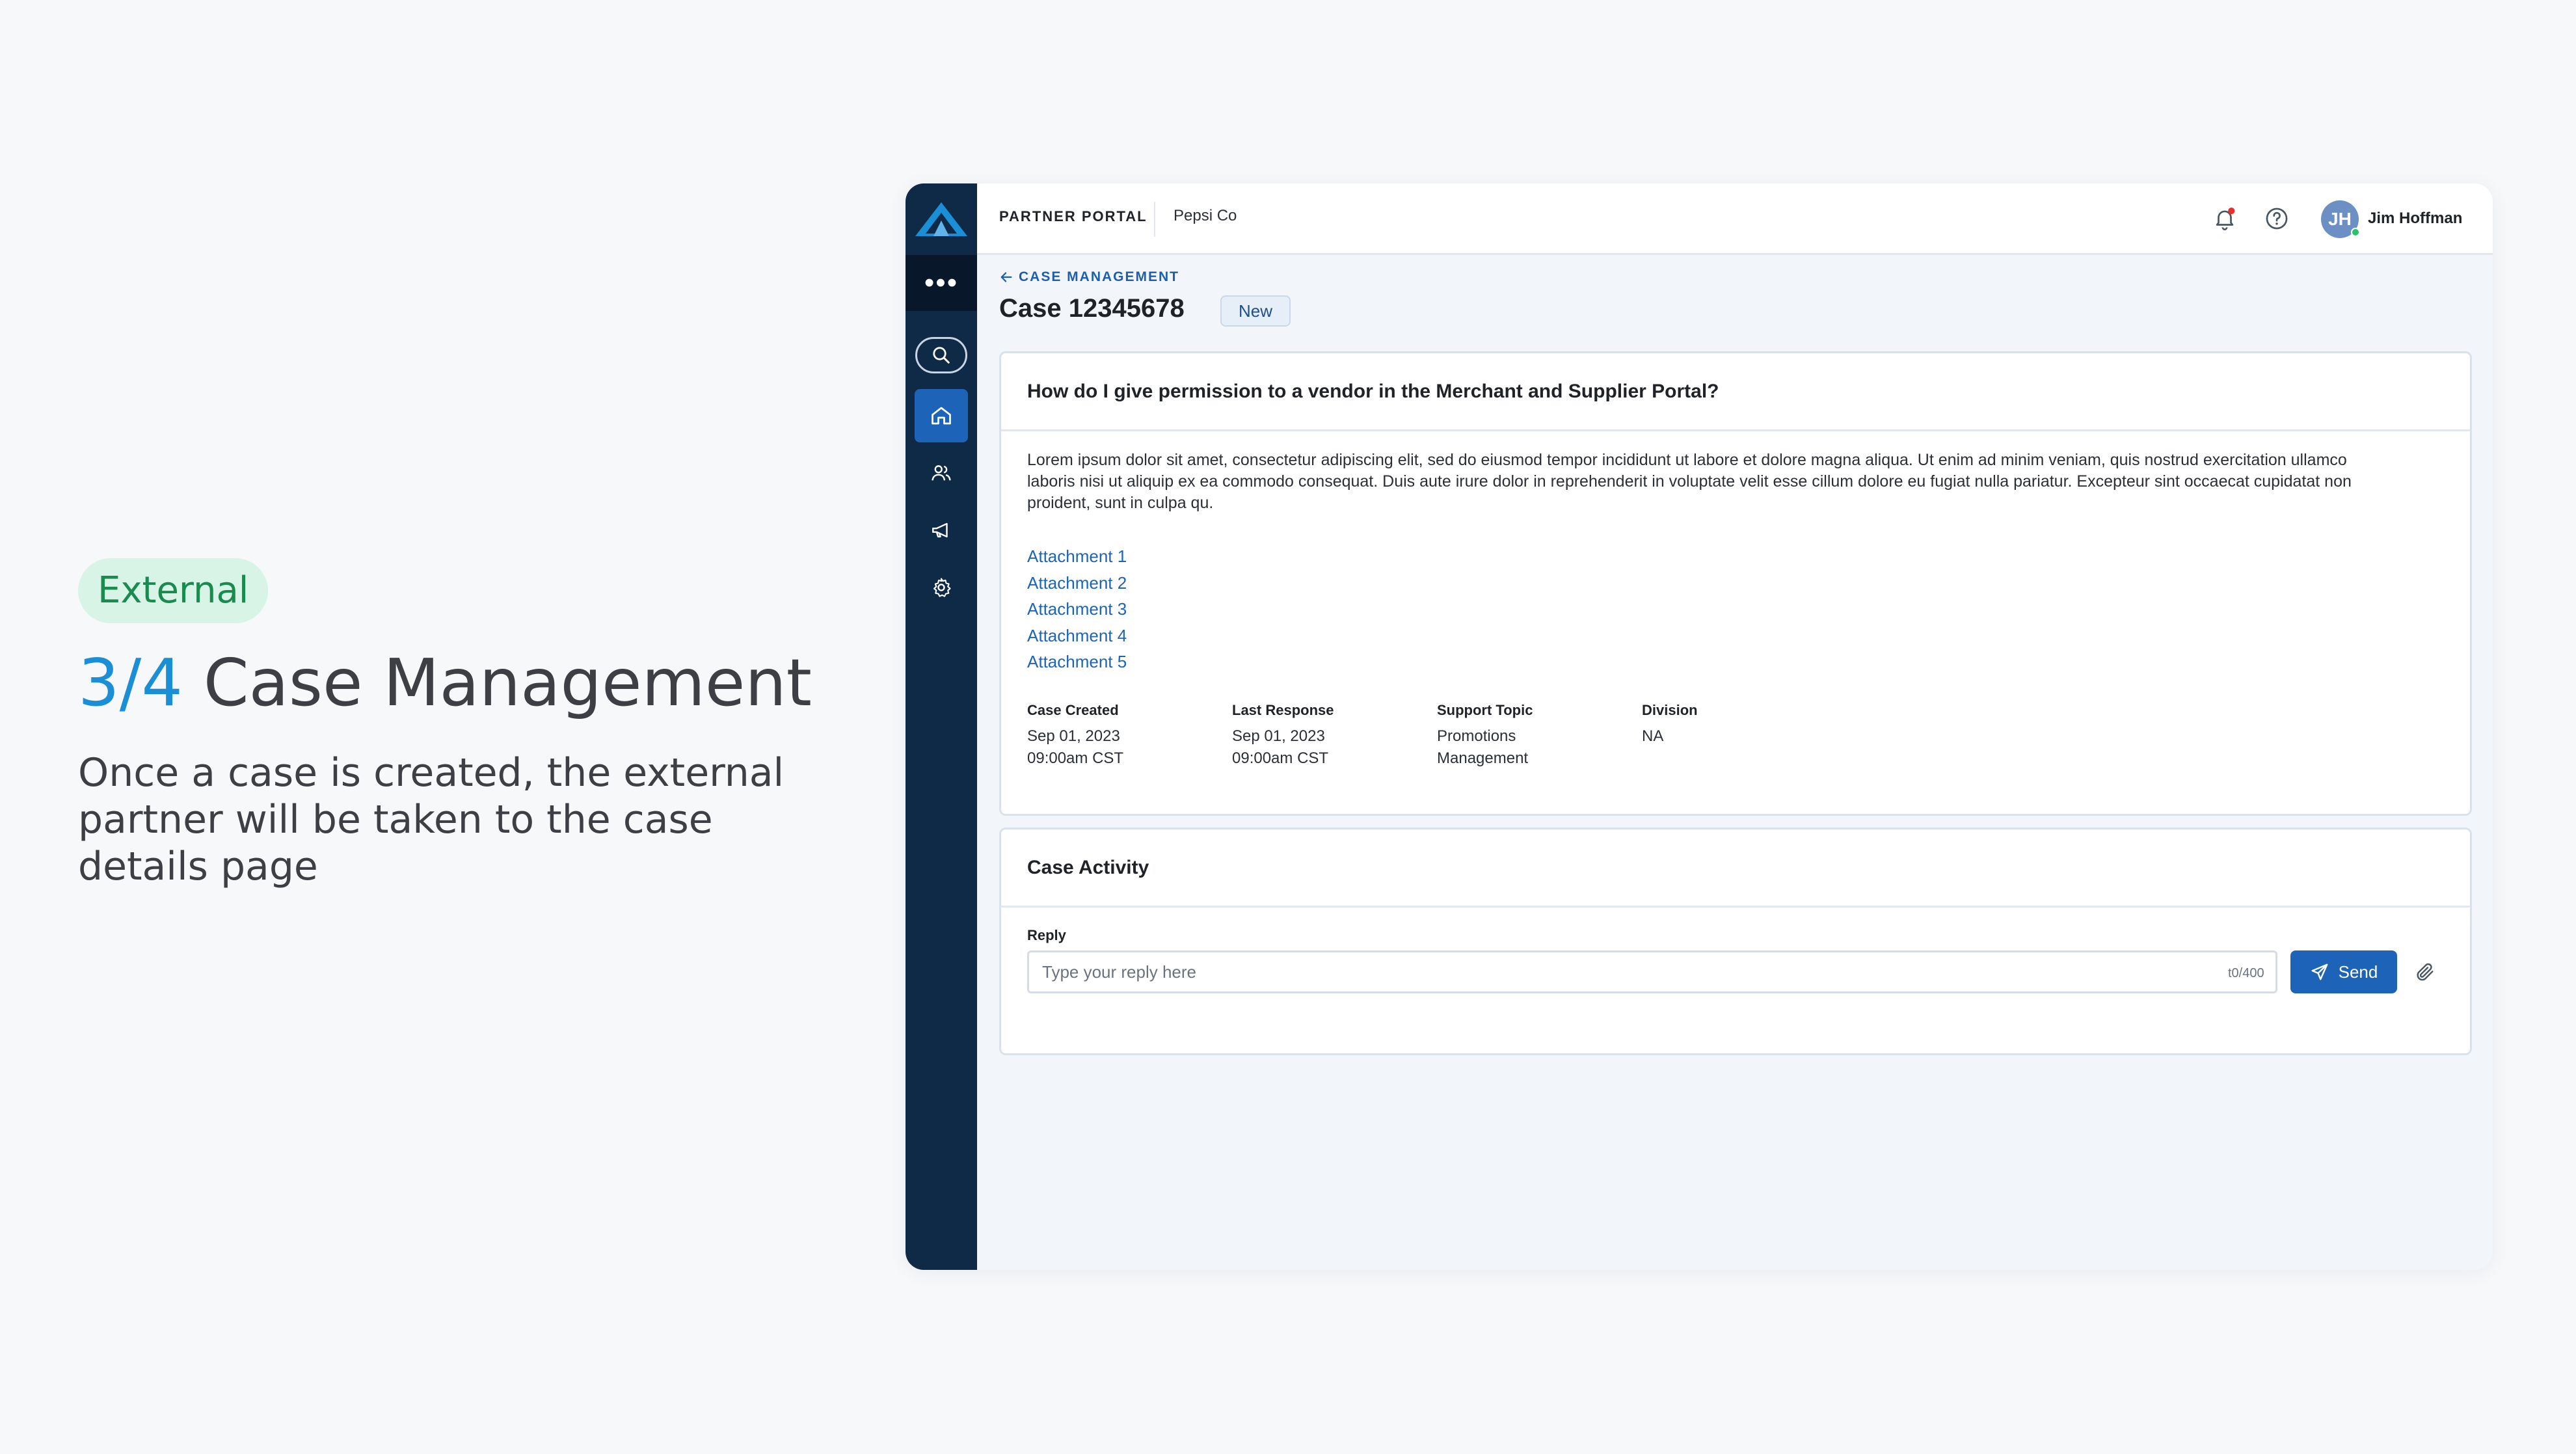  Describe the element at coordinates (1670, 710) in the screenshot. I see `meta-label: Division` at that location.